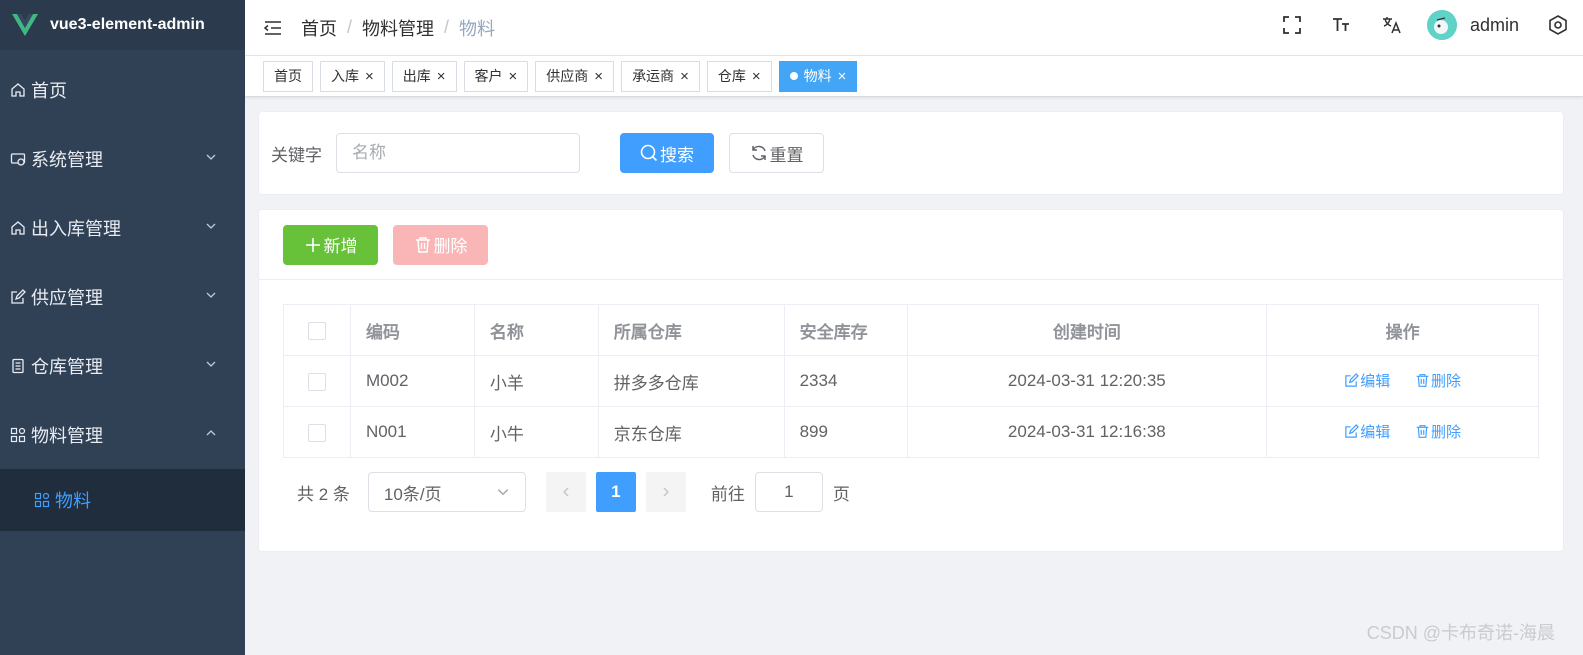 This screenshot has width=1583, height=655. I want to click on sidebar-item-label: 首页, so click(49, 90).